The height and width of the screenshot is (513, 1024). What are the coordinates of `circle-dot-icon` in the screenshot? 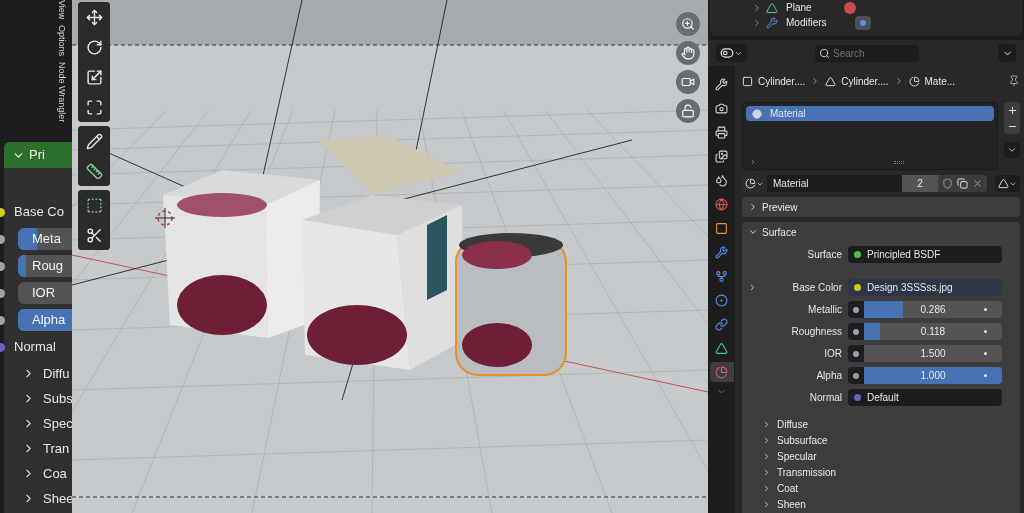 It's located at (721, 300).